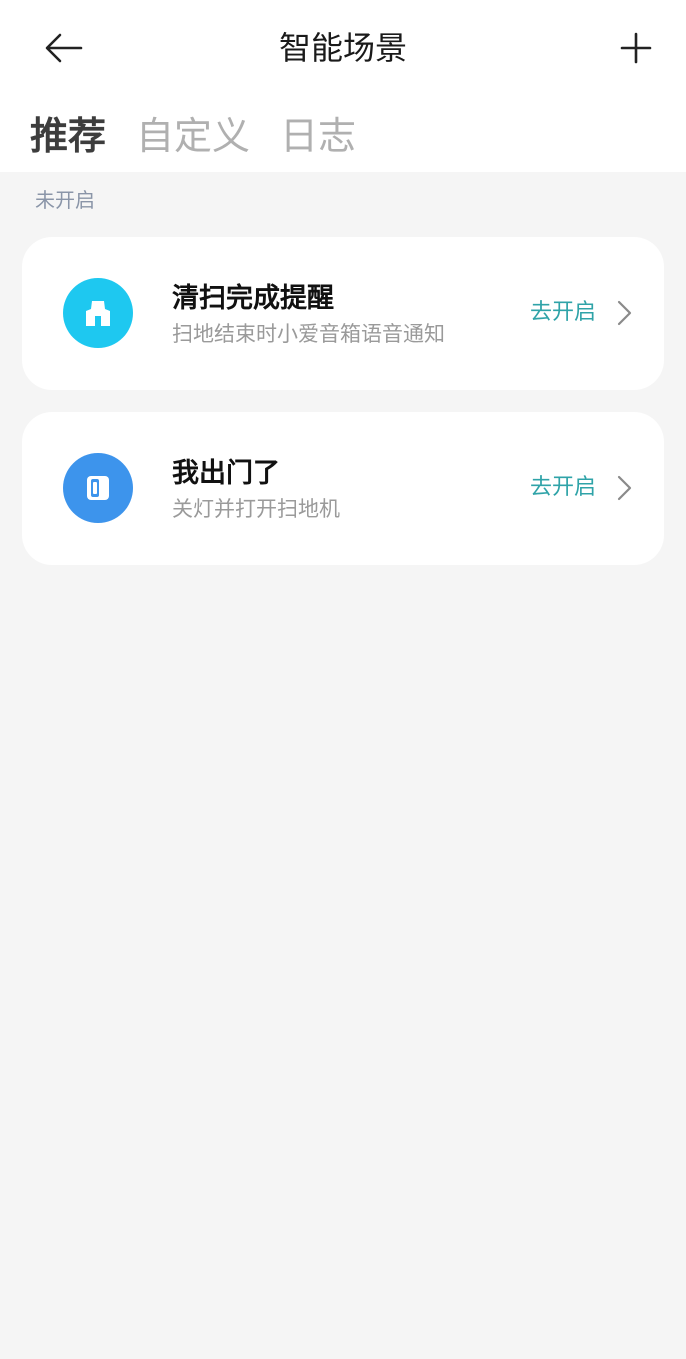 The width and height of the screenshot is (686, 1359). I want to click on tab-recommended: 推荐, so click(68, 136).